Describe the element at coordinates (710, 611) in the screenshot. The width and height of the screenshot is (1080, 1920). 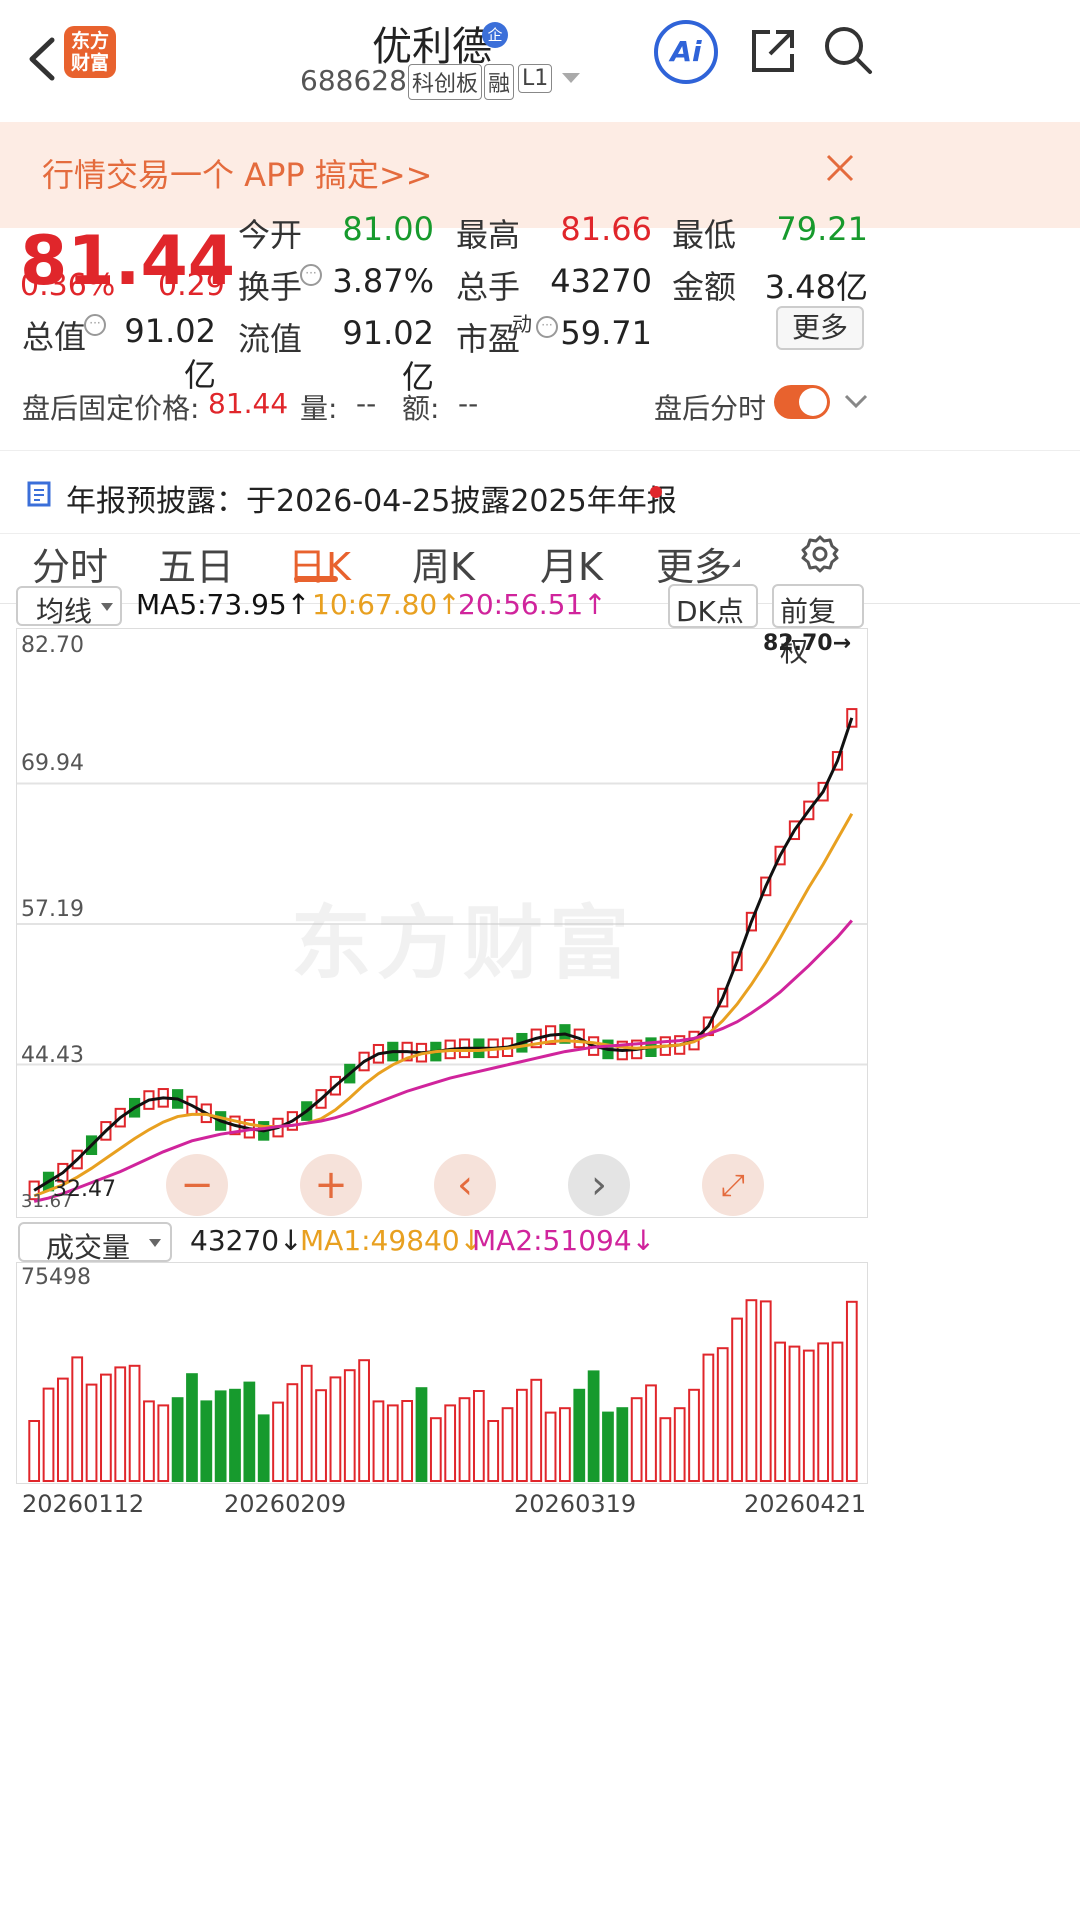
I see `dk-point-label: DK点` at that location.